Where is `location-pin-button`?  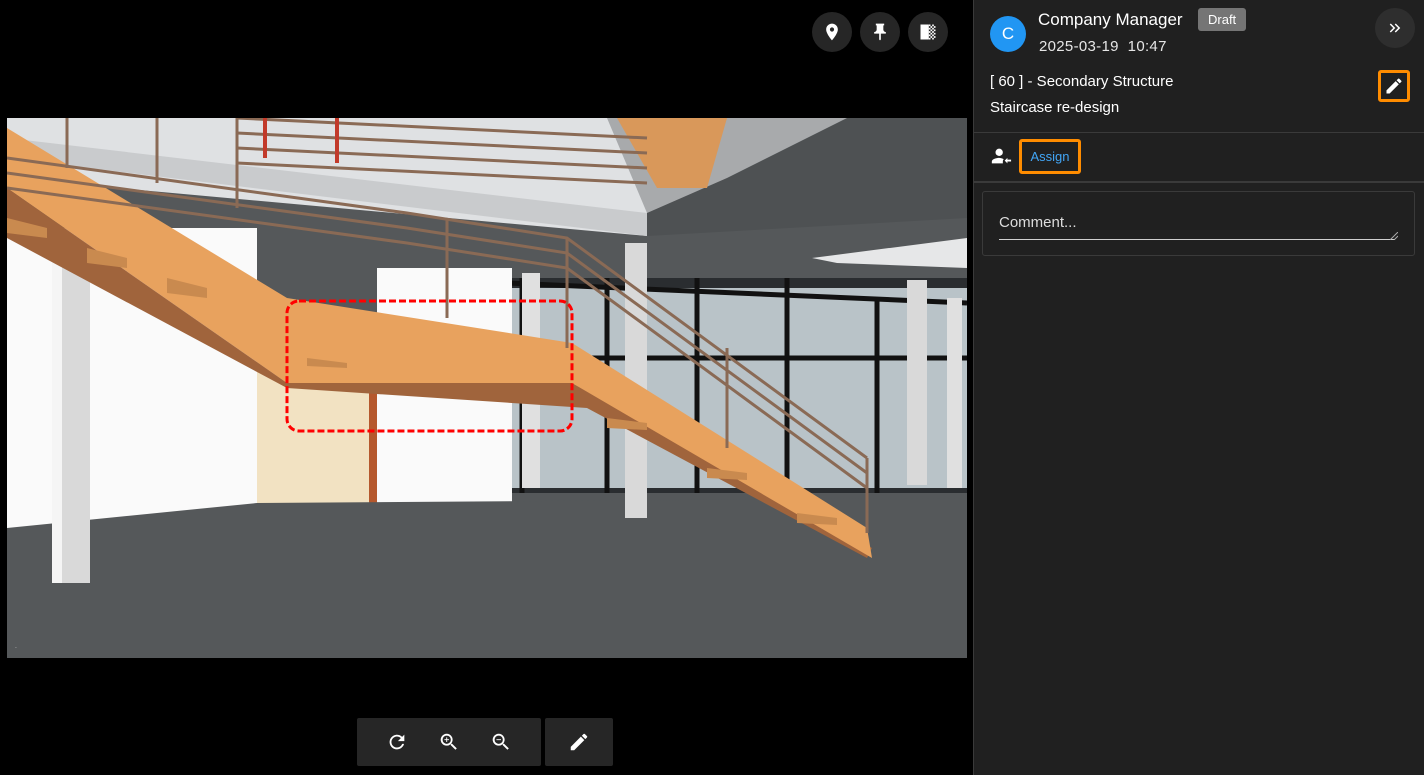
location-pin-button is located at coordinates (832, 32).